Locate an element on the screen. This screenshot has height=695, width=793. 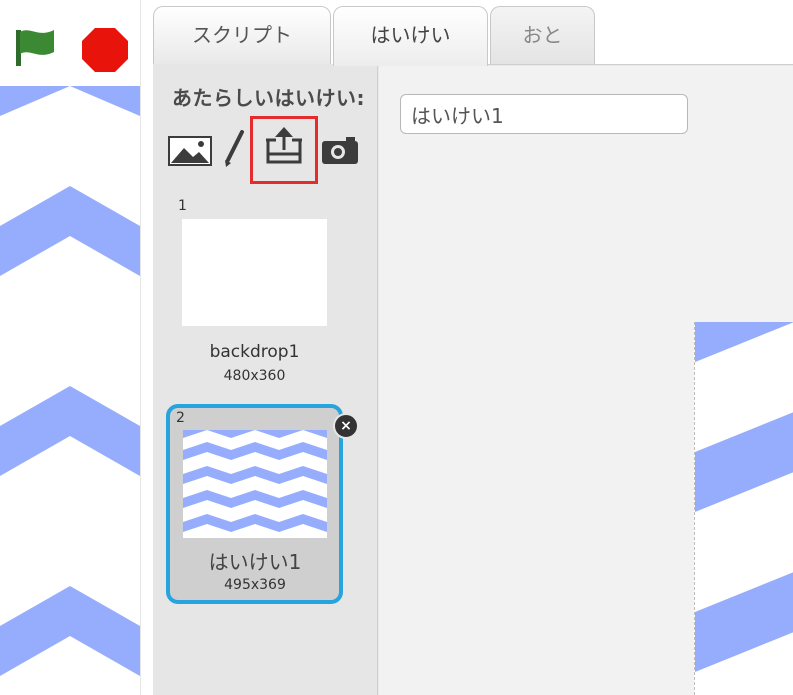
stop-icon is located at coordinates (105, 50).